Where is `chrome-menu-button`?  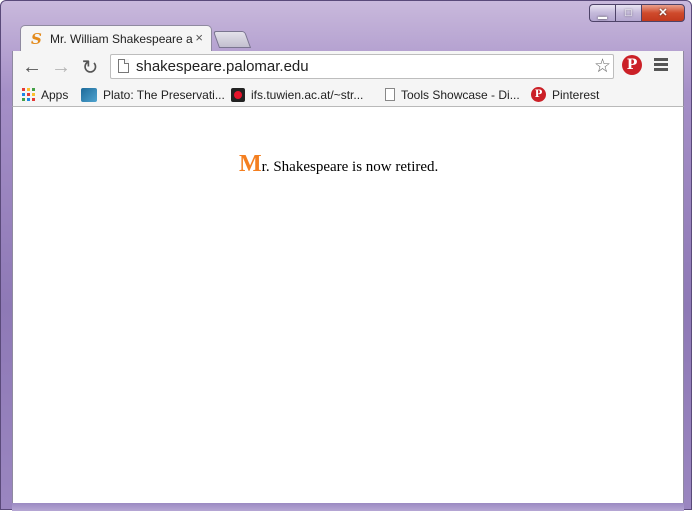
chrome-menu-button is located at coordinates (661, 65).